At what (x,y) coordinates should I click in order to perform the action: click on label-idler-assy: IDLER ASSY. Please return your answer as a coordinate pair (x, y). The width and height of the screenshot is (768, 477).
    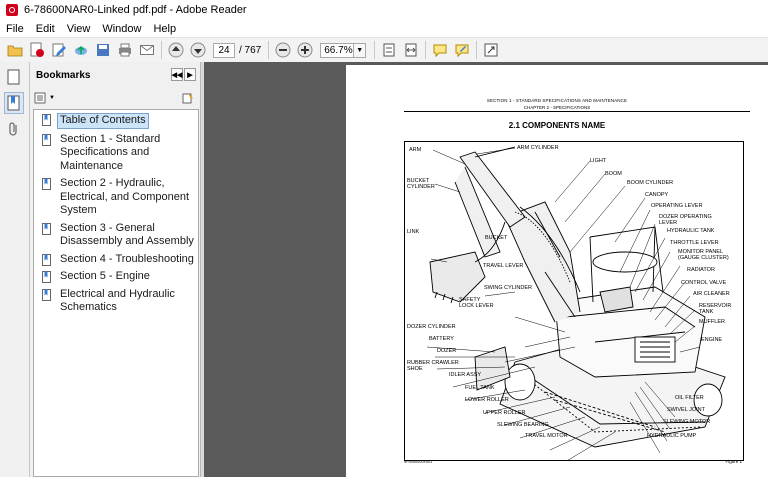
    Looking at the image, I should click on (465, 375).